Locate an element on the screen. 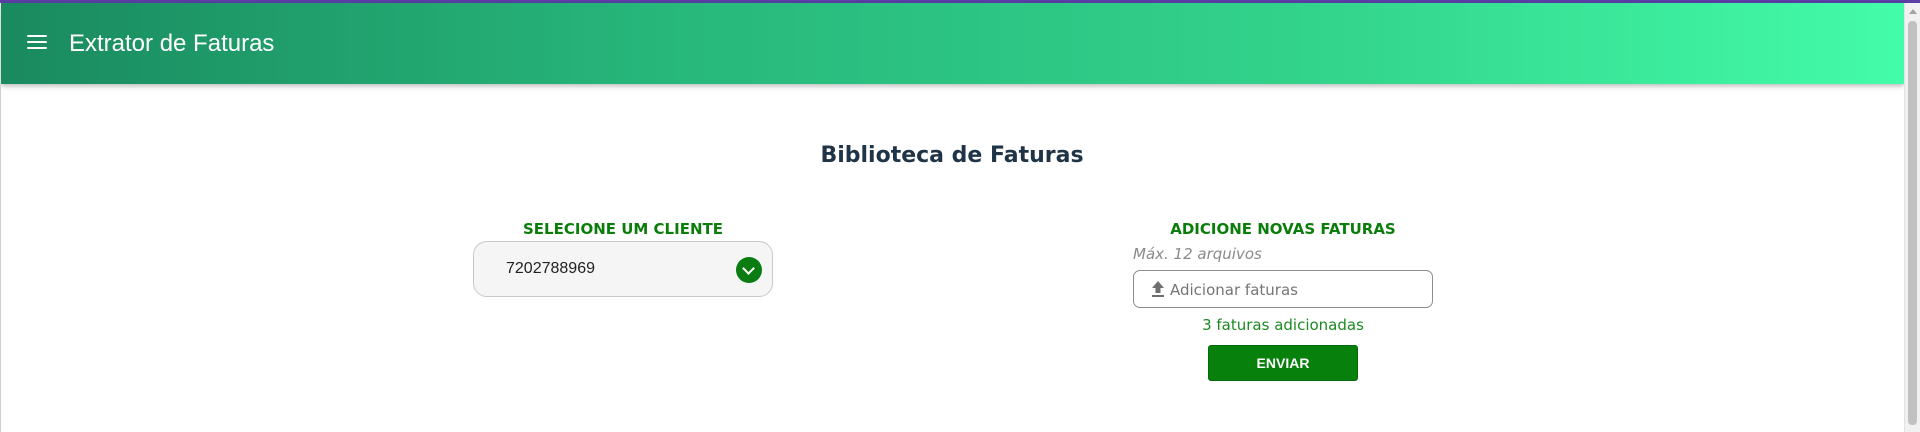 The width and height of the screenshot is (1920, 432). scroll-up-arrow-icon is located at coordinates (1913, 11).